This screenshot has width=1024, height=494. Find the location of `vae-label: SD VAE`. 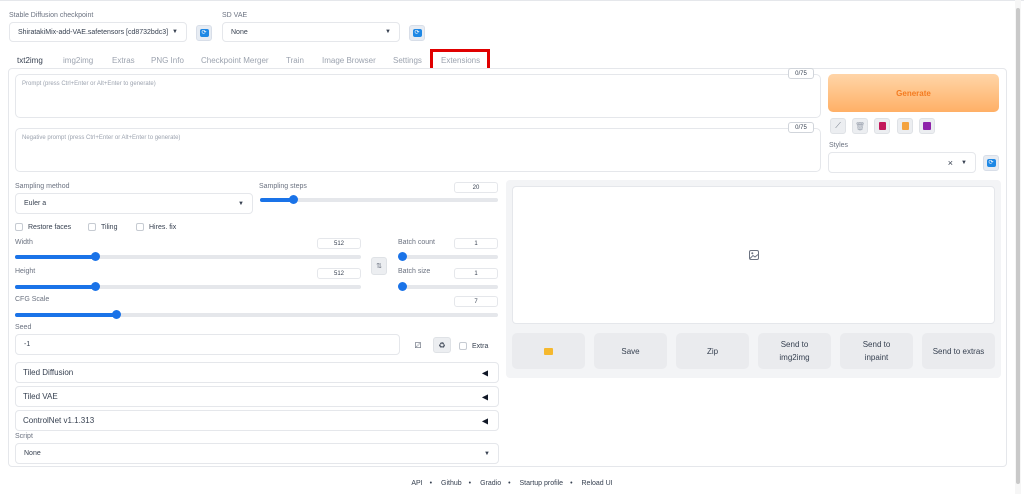

vae-label: SD VAE is located at coordinates (235, 15).